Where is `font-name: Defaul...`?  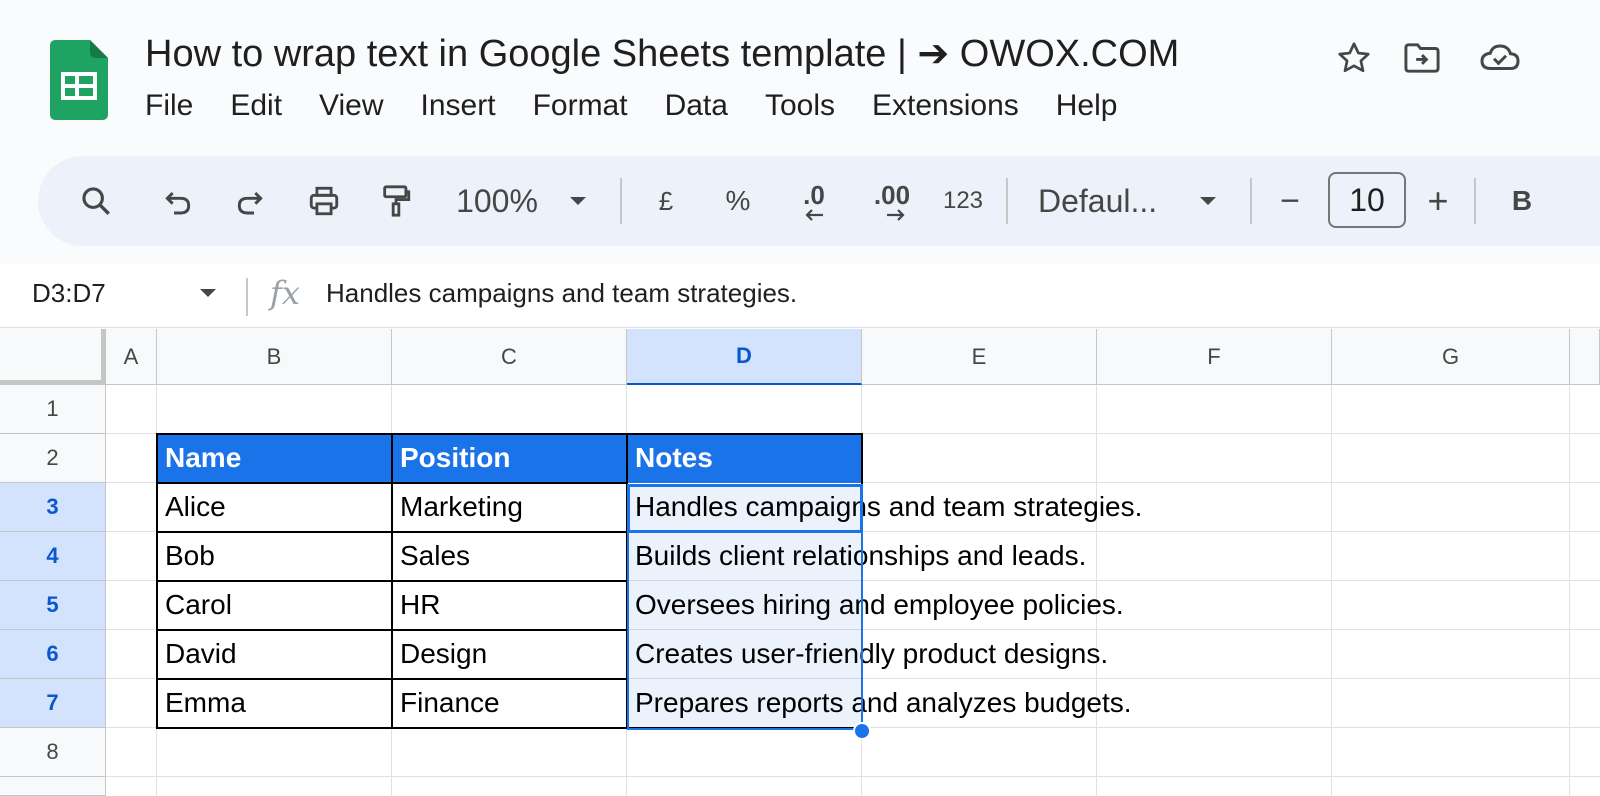
font-name: Defaul... is located at coordinates (1098, 200).